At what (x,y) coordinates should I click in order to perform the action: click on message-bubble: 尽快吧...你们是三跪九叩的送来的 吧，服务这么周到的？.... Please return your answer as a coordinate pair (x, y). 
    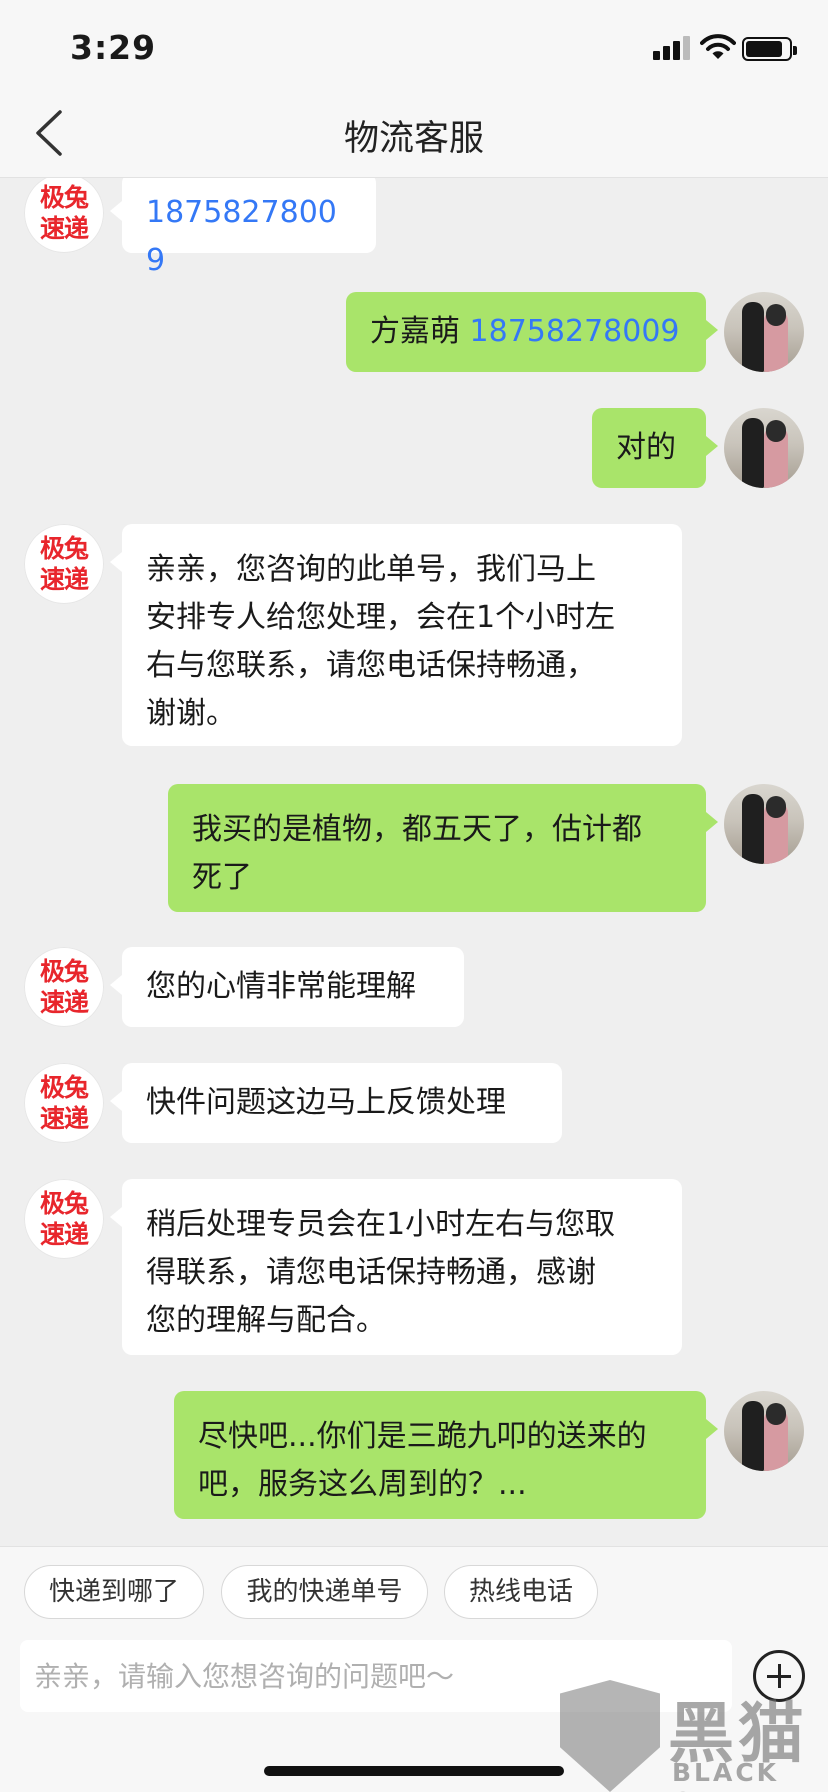
    Looking at the image, I should click on (446, 1455).